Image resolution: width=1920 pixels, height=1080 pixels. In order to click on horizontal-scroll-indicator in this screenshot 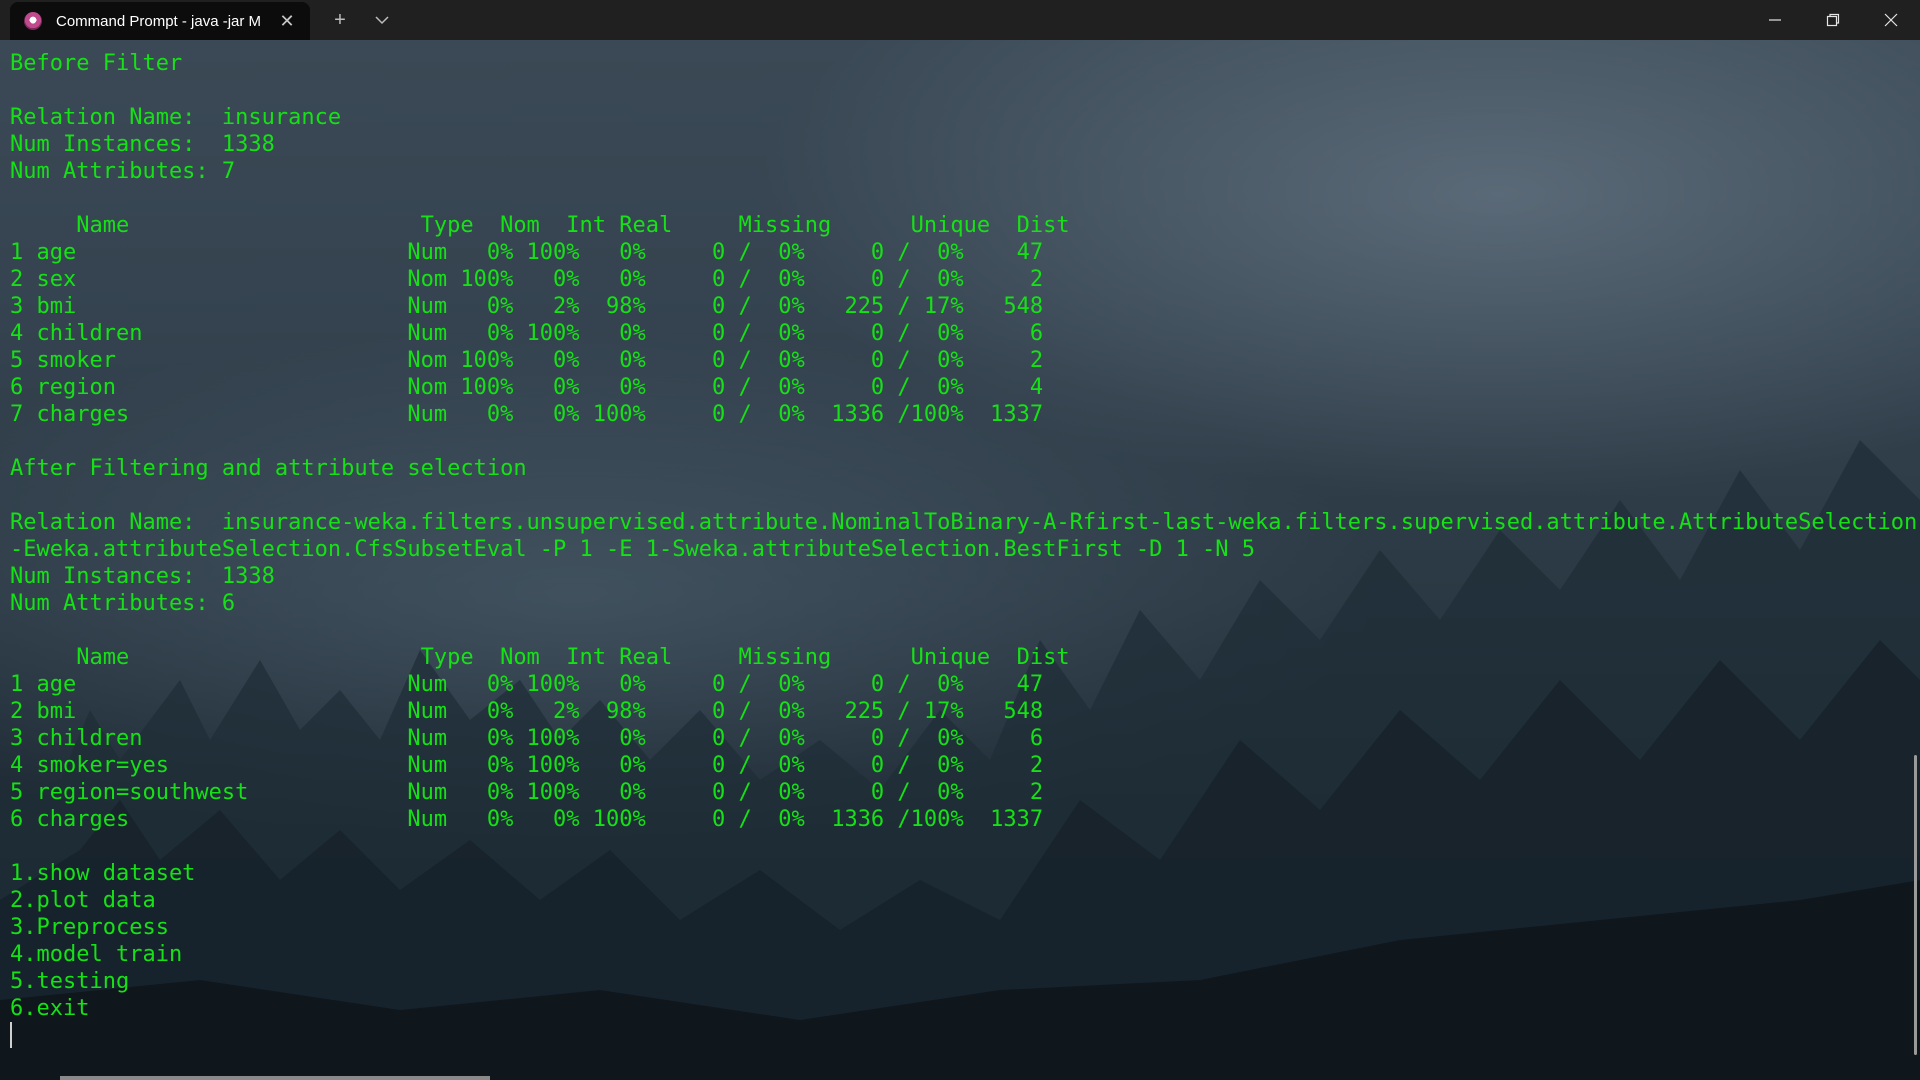, I will do `click(275, 1078)`.